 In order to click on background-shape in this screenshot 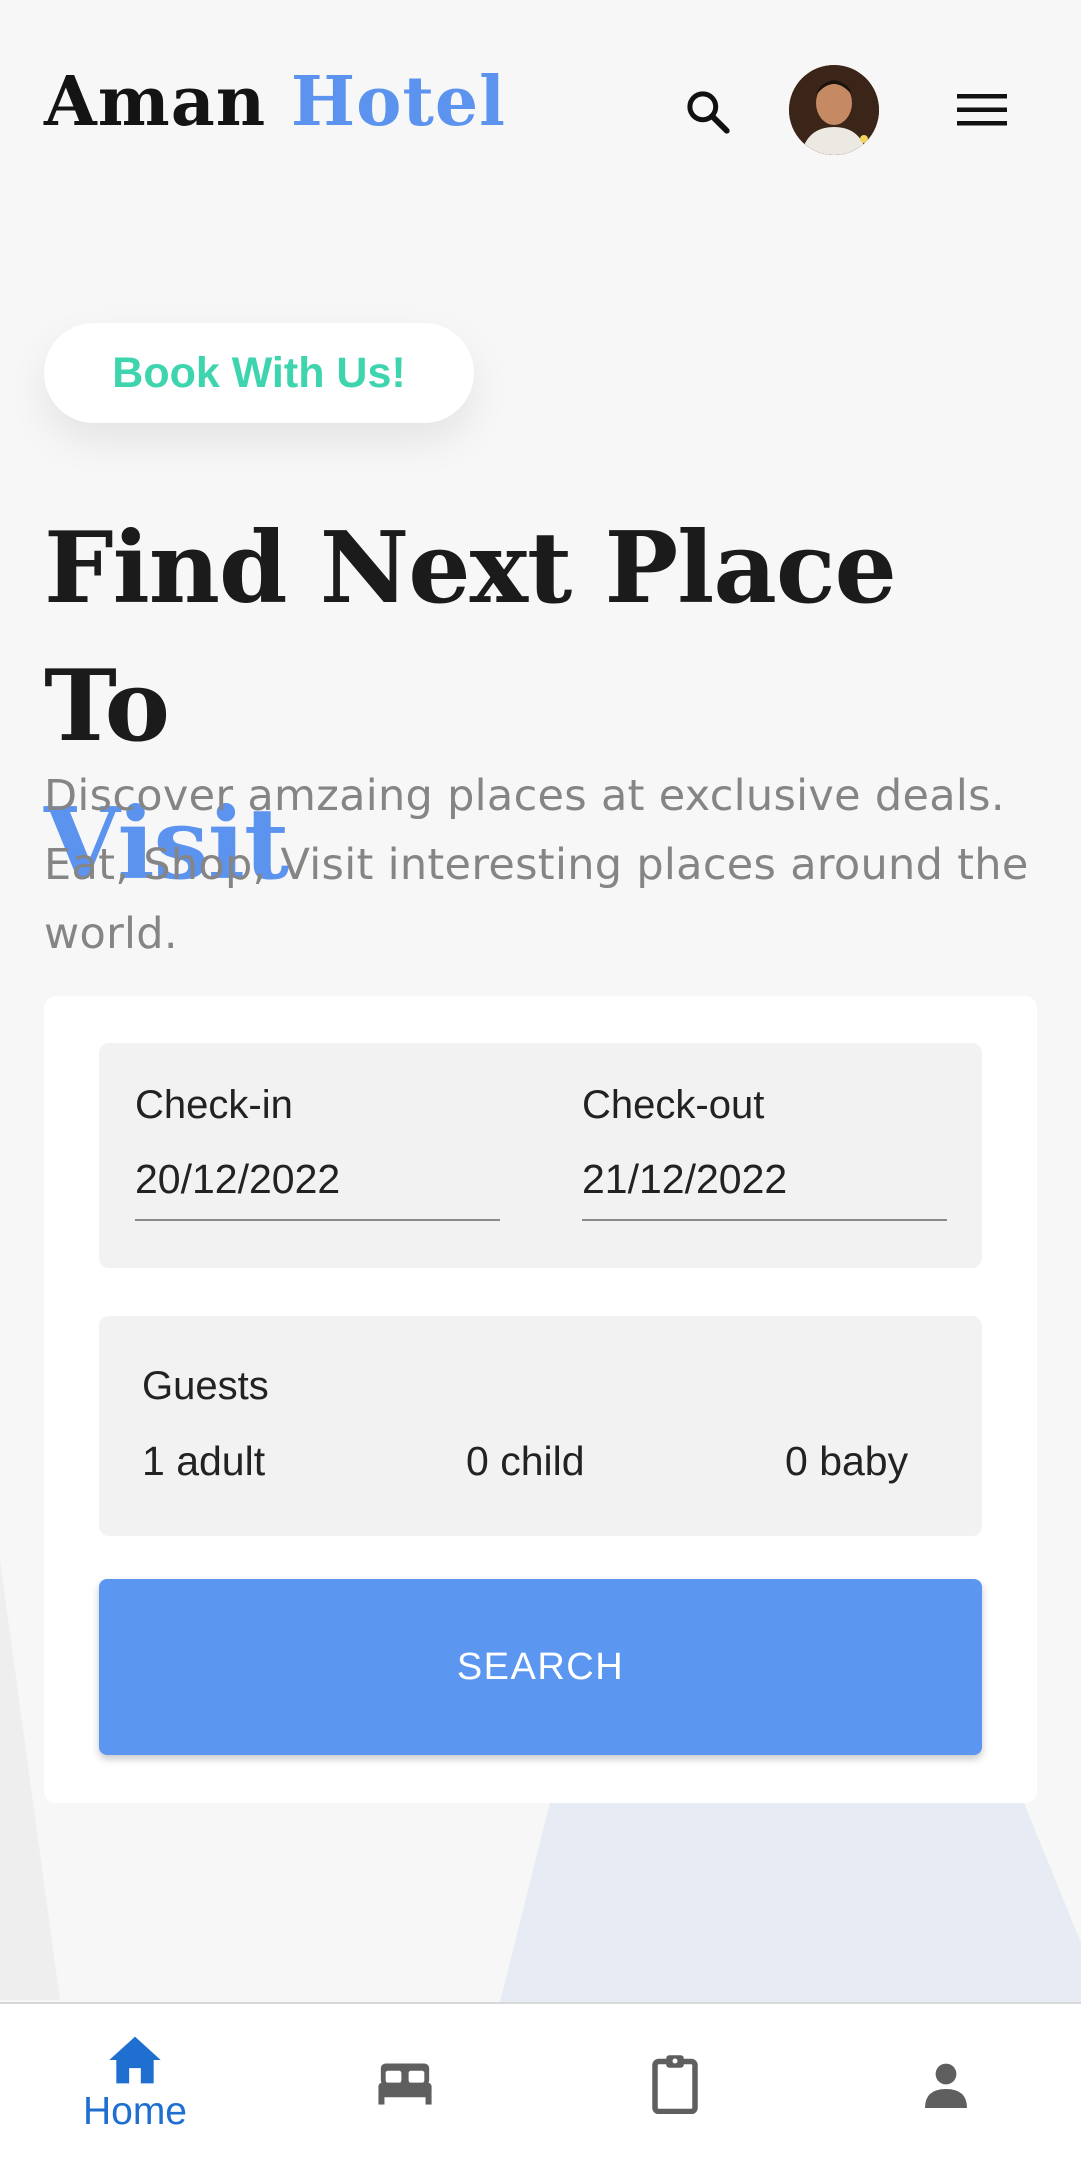, I will do `click(789, 1905)`.